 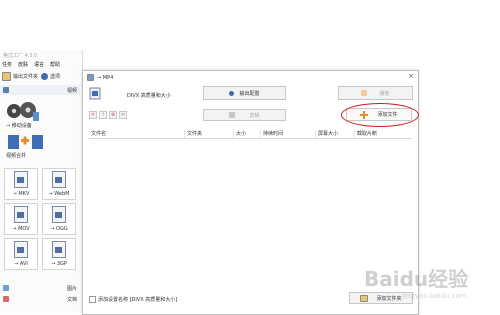 I want to click on format-mkv: → MKV, so click(x=21, y=184).